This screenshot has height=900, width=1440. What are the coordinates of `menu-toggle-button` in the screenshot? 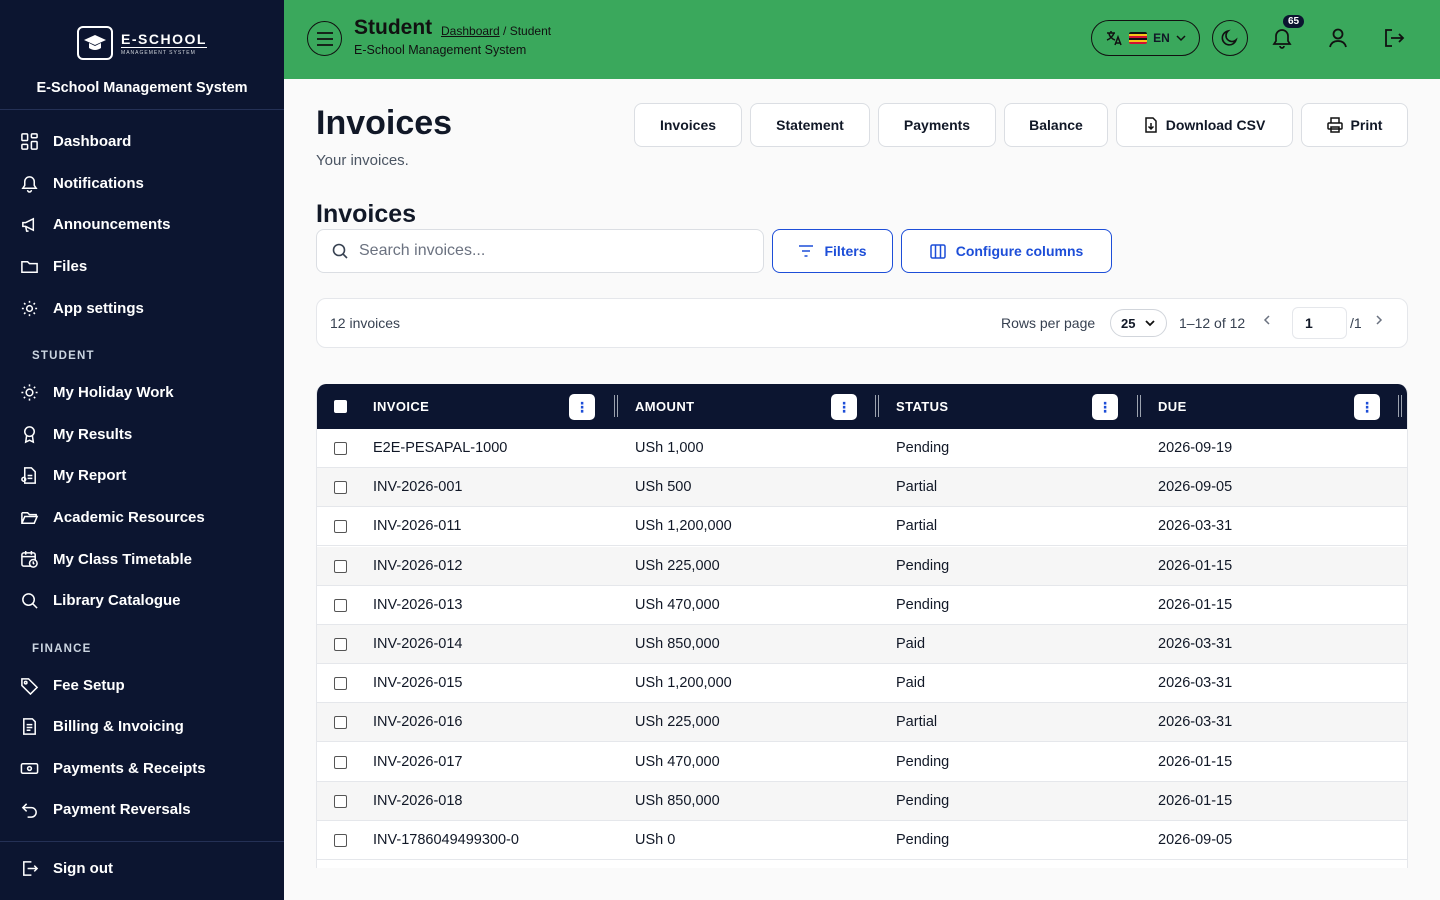 It's located at (324, 38).